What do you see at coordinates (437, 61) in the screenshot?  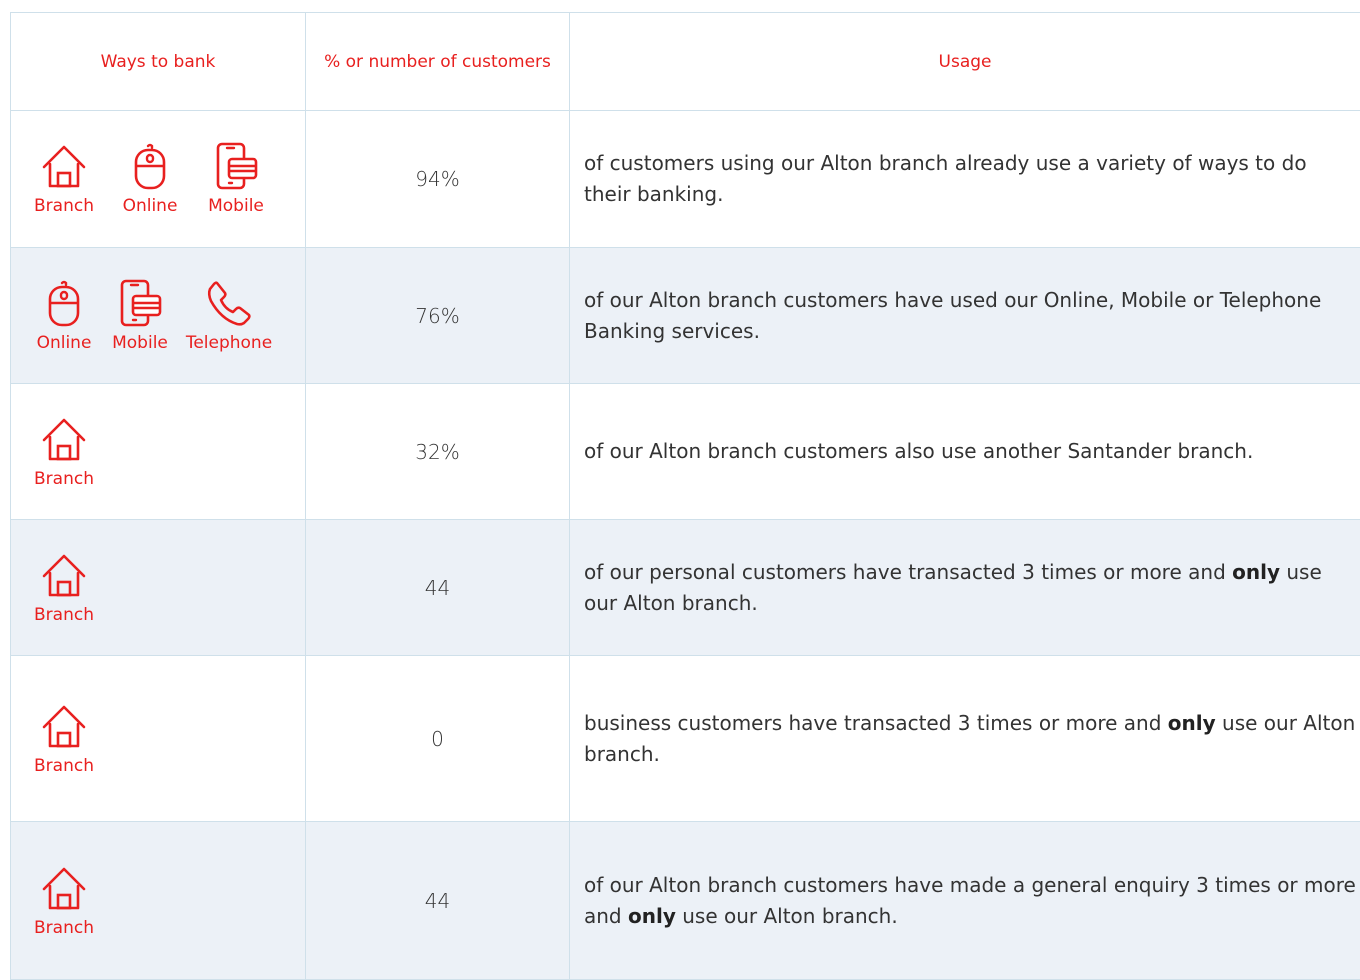 I see `header-percent-customers: % or number of customers` at bounding box center [437, 61].